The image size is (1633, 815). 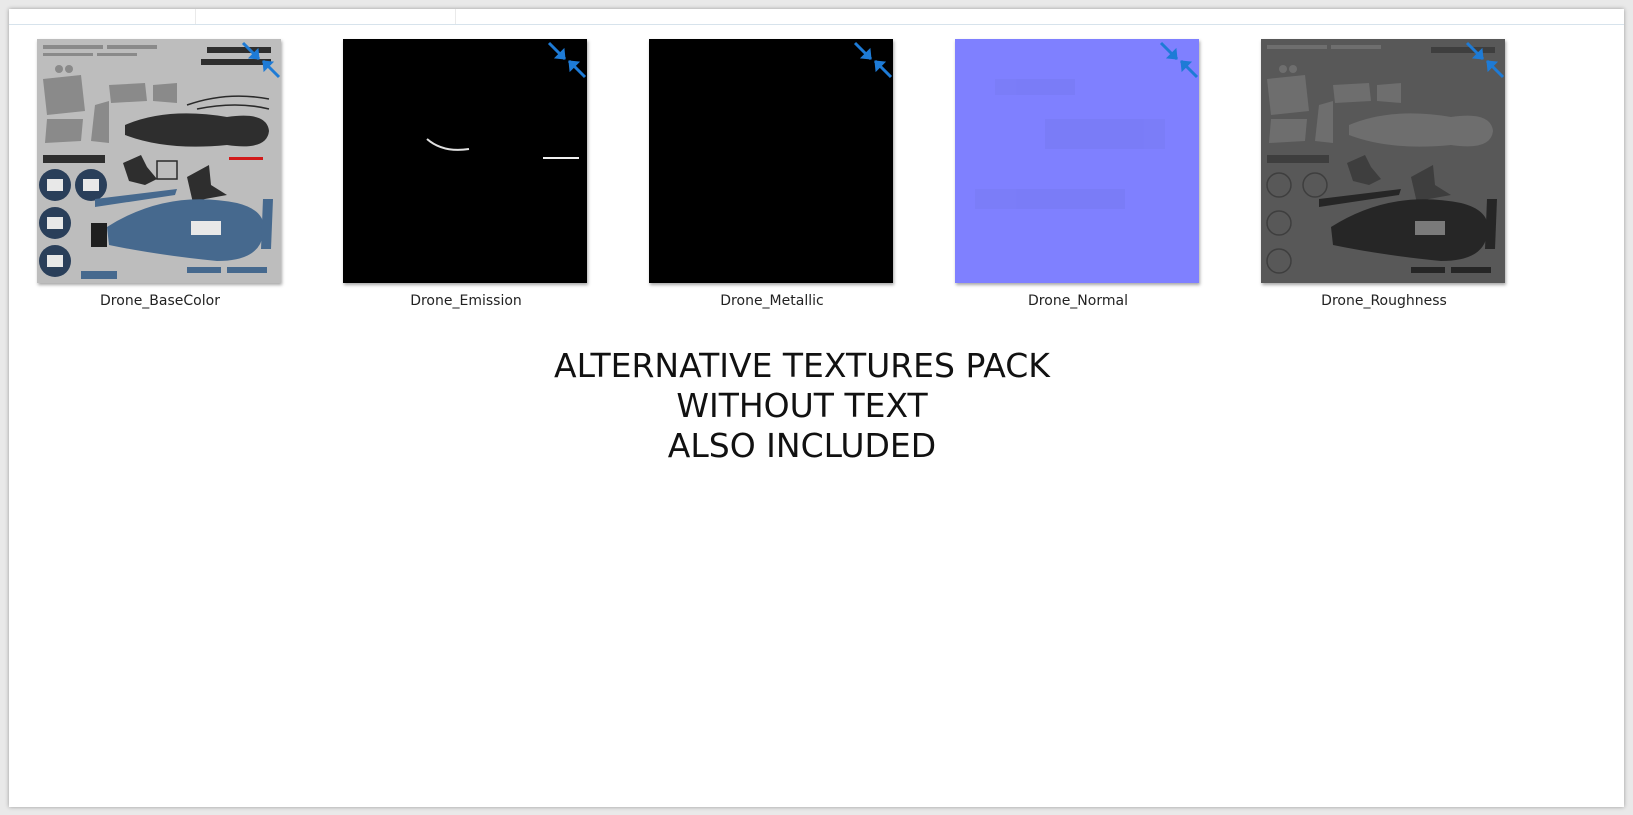 What do you see at coordinates (160, 301) in the screenshot?
I see `file-name-label: Drone_BaseColor` at bounding box center [160, 301].